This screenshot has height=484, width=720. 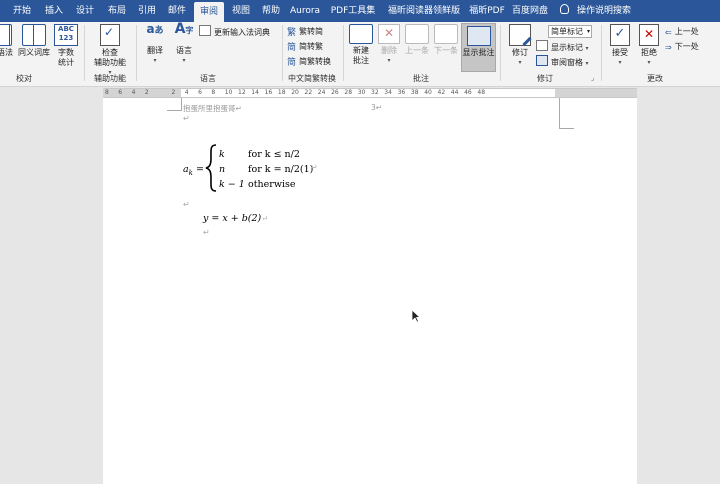 What do you see at coordinates (389, 45) in the screenshot?
I see `delete-comment-button: ✕ 删除 ▾` at bounding box center [389, 45].